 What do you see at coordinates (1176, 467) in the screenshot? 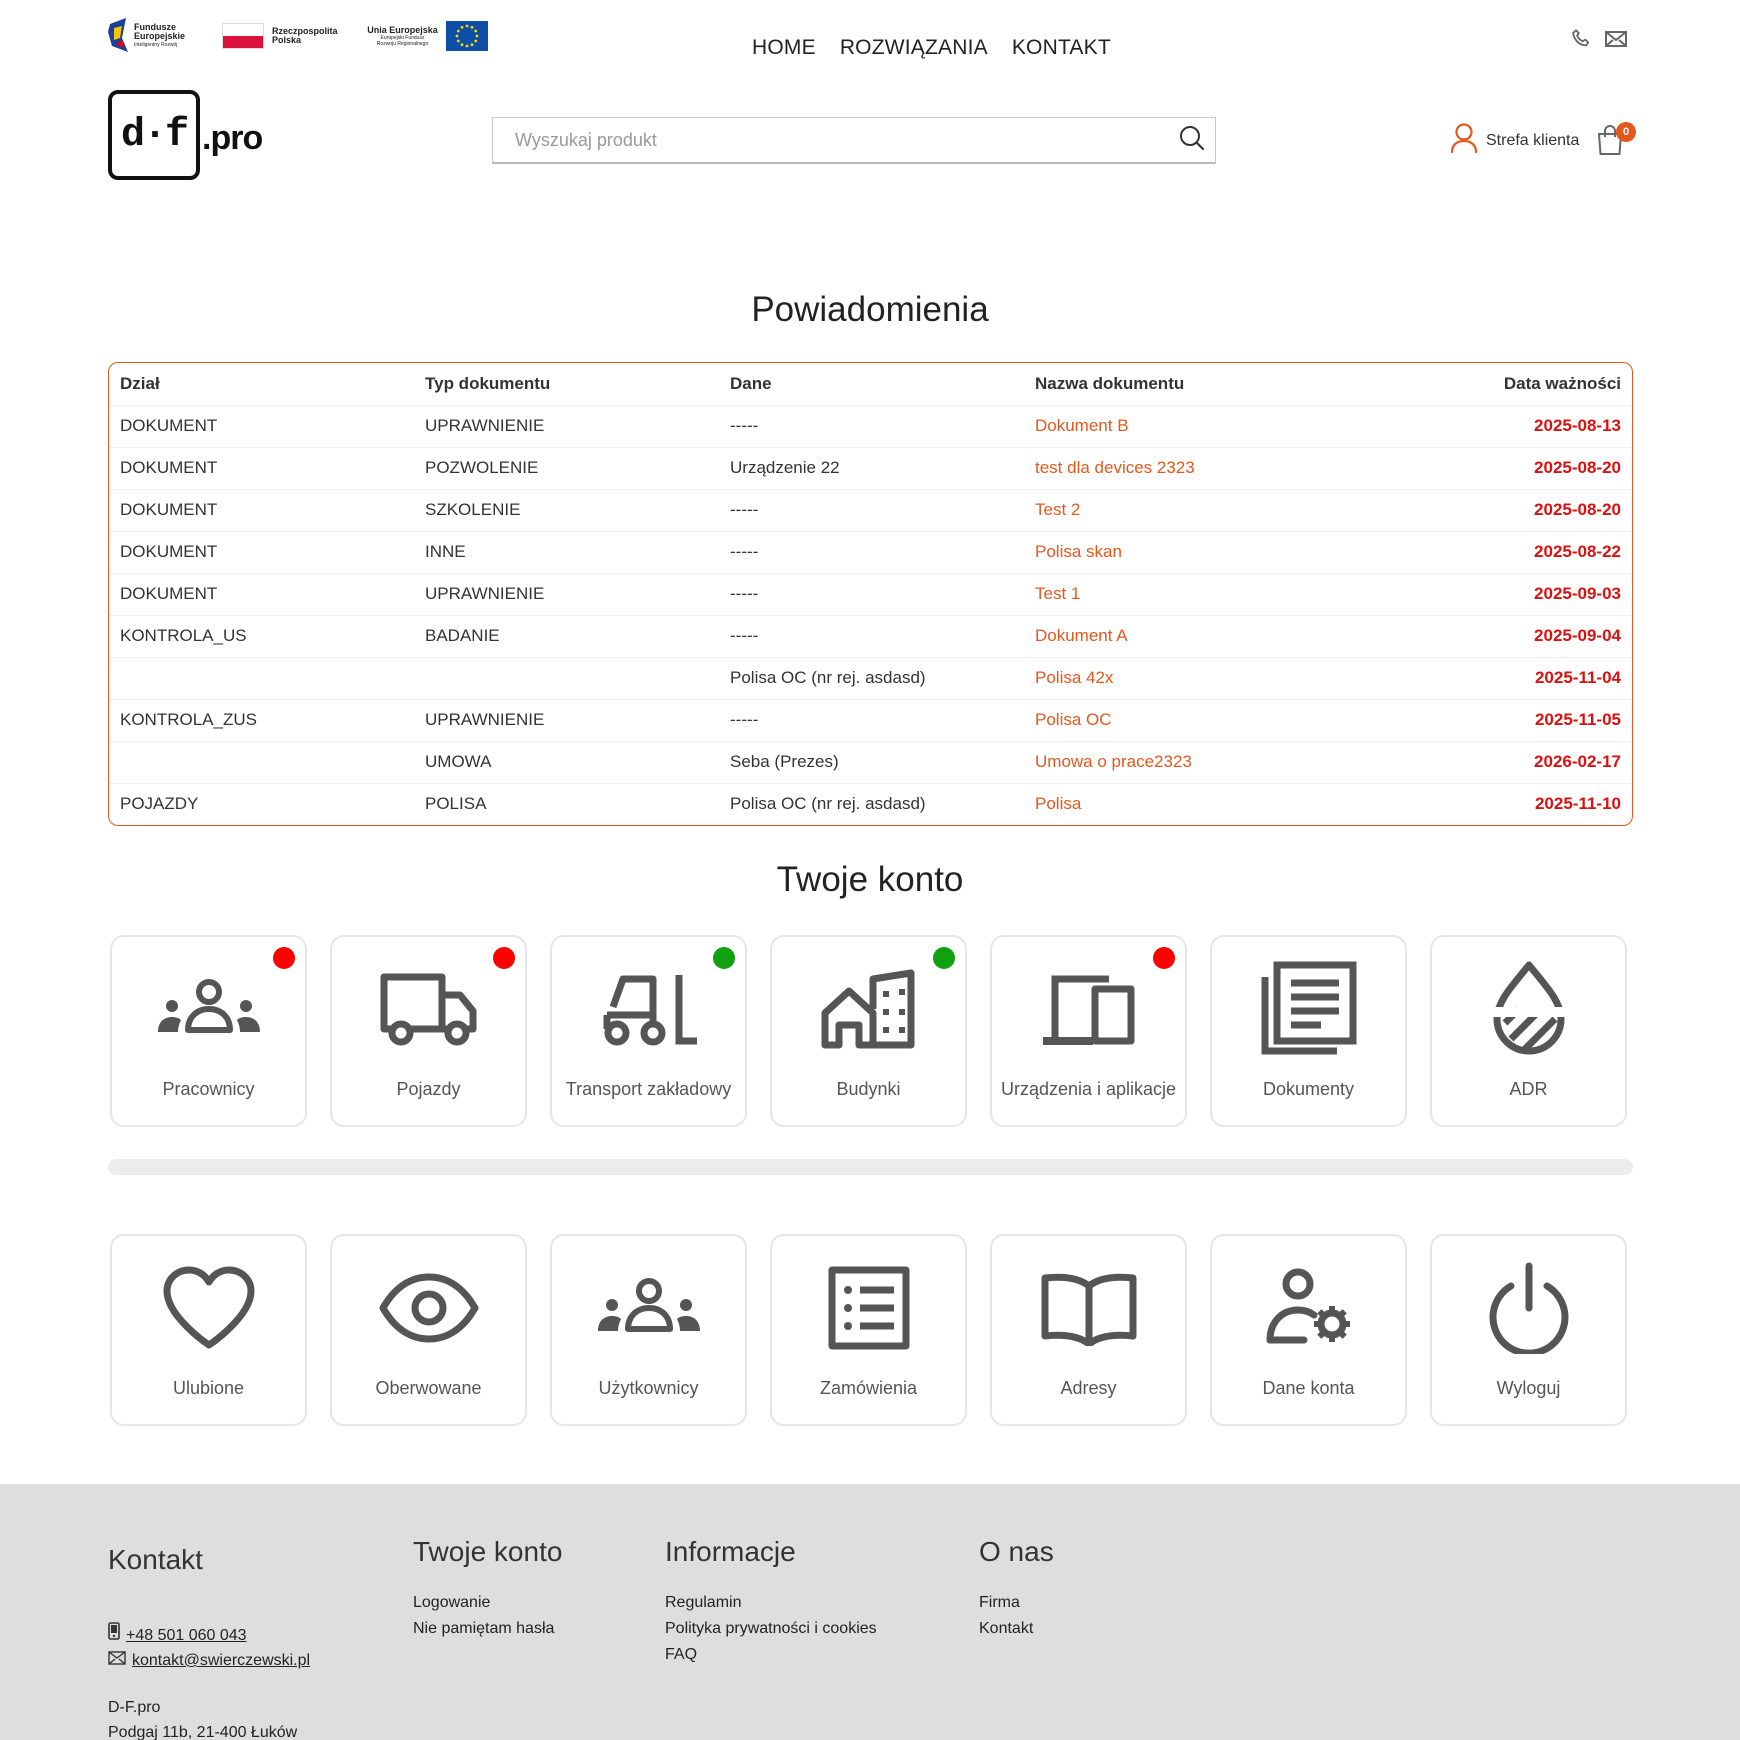
I see `document-link: test dla devices 2323` at bounding box center [1176, 467].